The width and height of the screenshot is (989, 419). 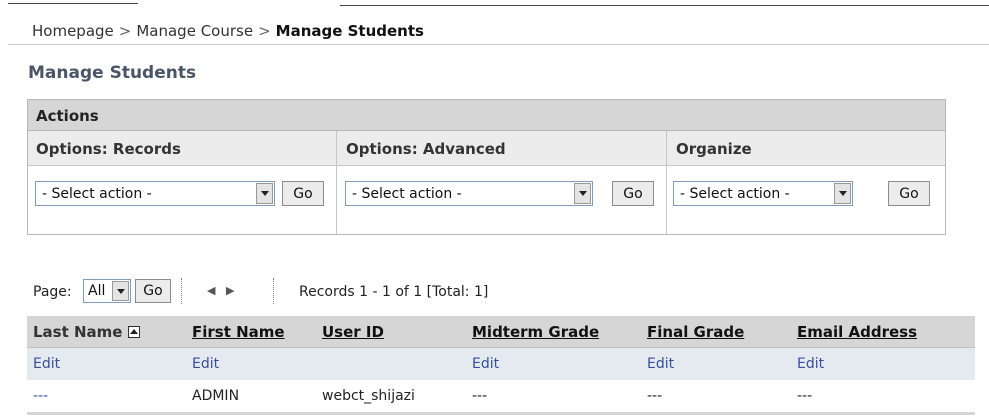 What do you see at coordinates (238, 332) in the screenshot?
I see `first-name-sort-link: First Name` at bounding box center [238, 332].